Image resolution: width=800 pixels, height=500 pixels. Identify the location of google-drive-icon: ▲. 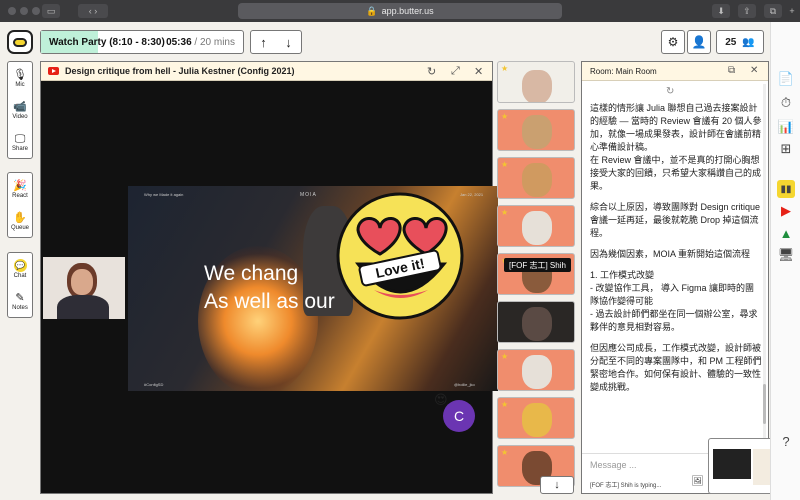
(786, 233).